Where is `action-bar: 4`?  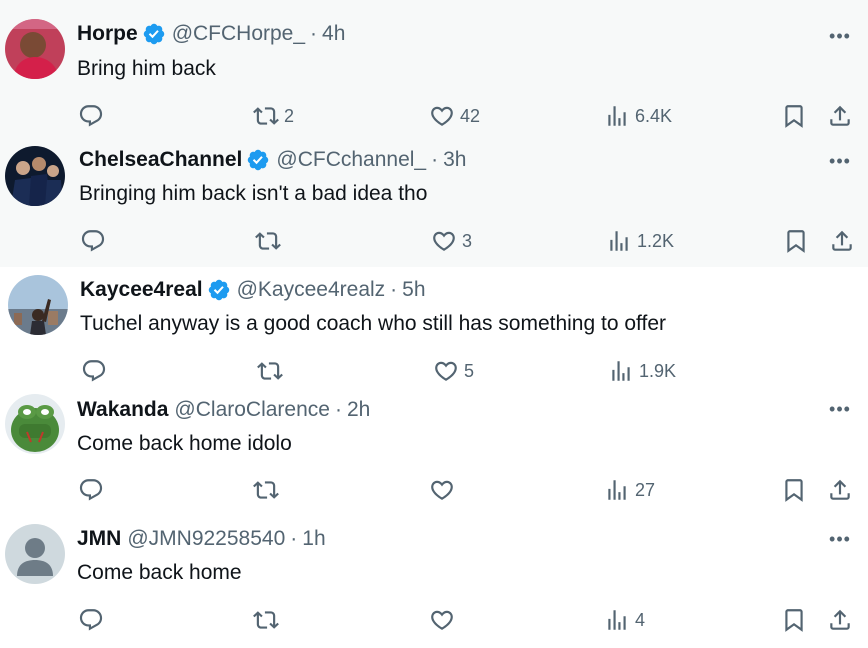
action-bar: 4 is located at coordinates (434, 620).